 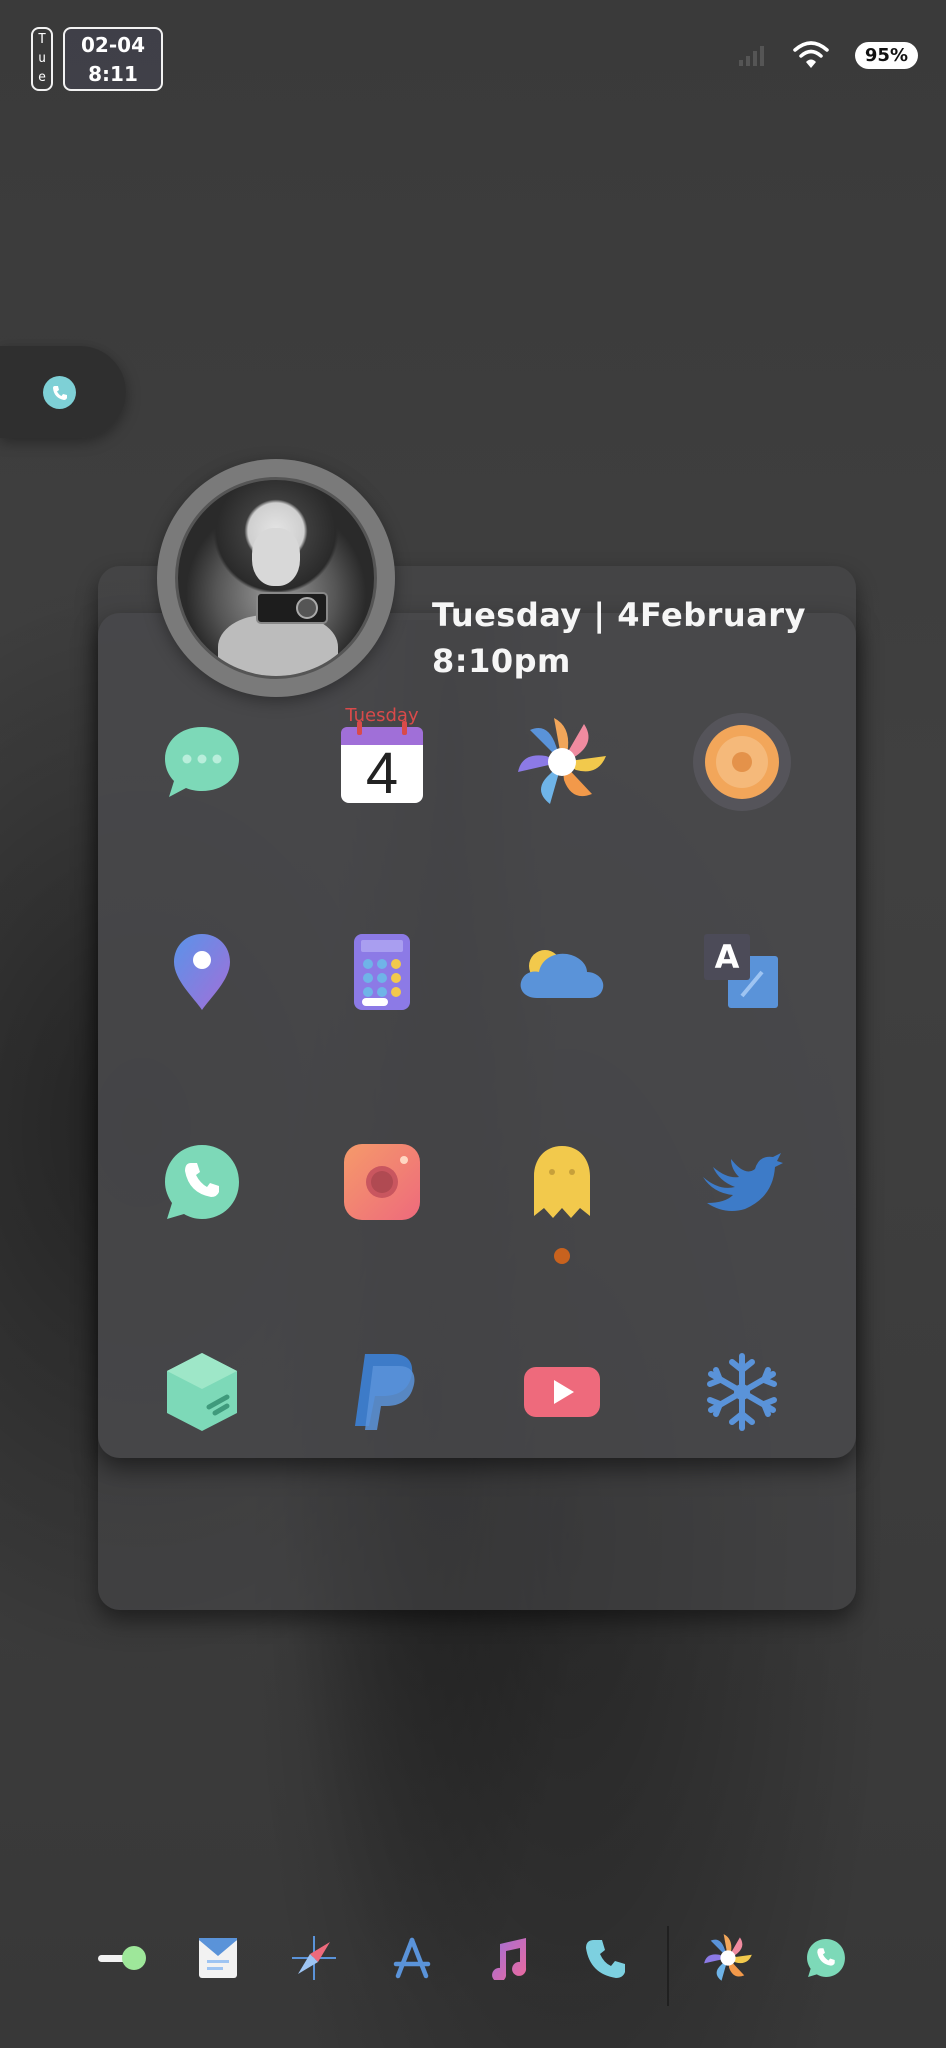 What do you see at coordinates (886, 55) in the screenshot?
I see `battery-indicator: 95%` at bounding box center [886, 55].